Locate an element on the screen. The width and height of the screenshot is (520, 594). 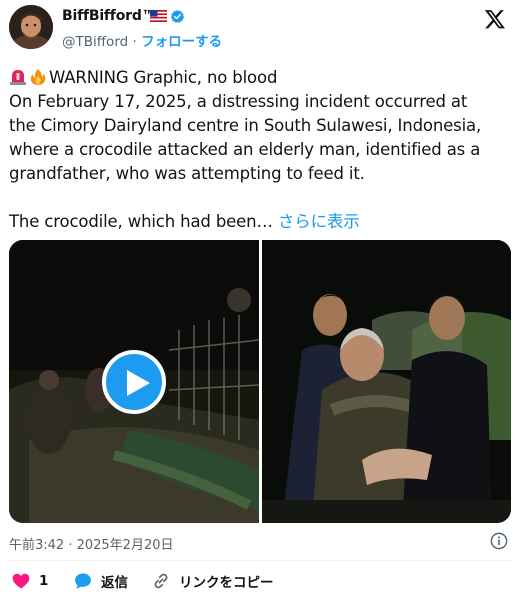
reply-label: 返信 is located at coordinates (114, 583).